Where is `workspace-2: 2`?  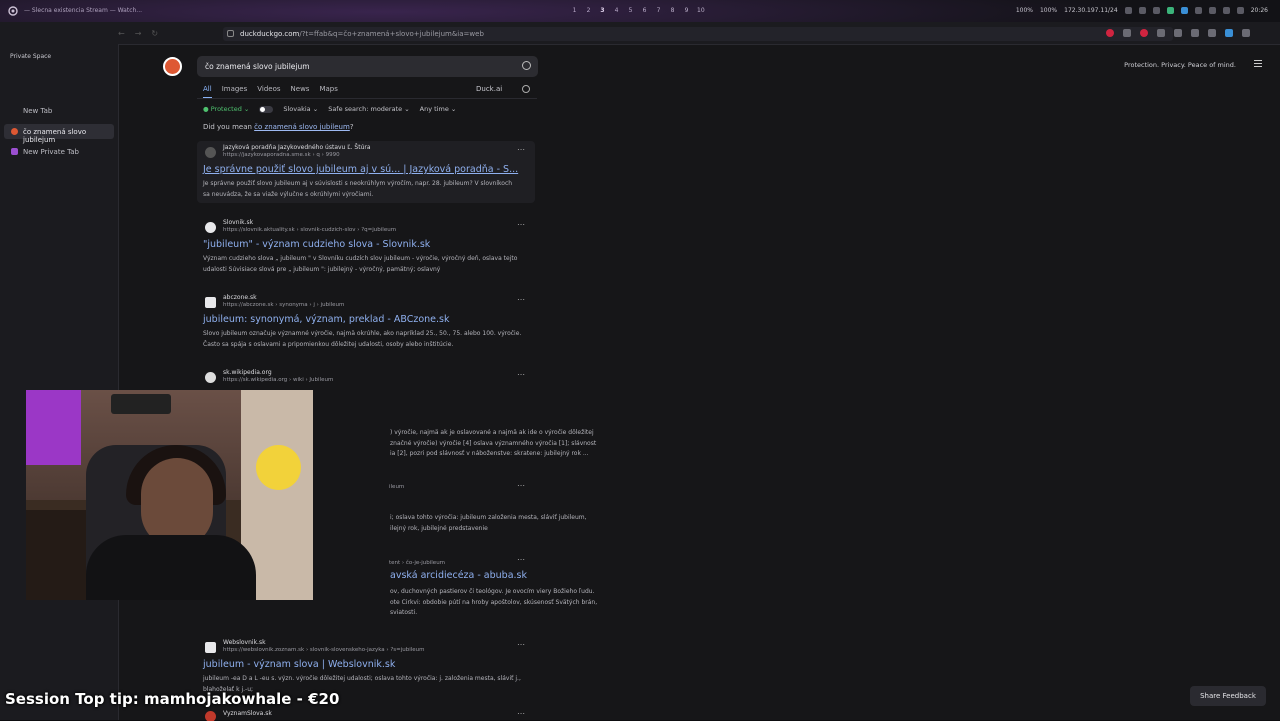 workspace-2: 2 is located at coordinates (588, 10).